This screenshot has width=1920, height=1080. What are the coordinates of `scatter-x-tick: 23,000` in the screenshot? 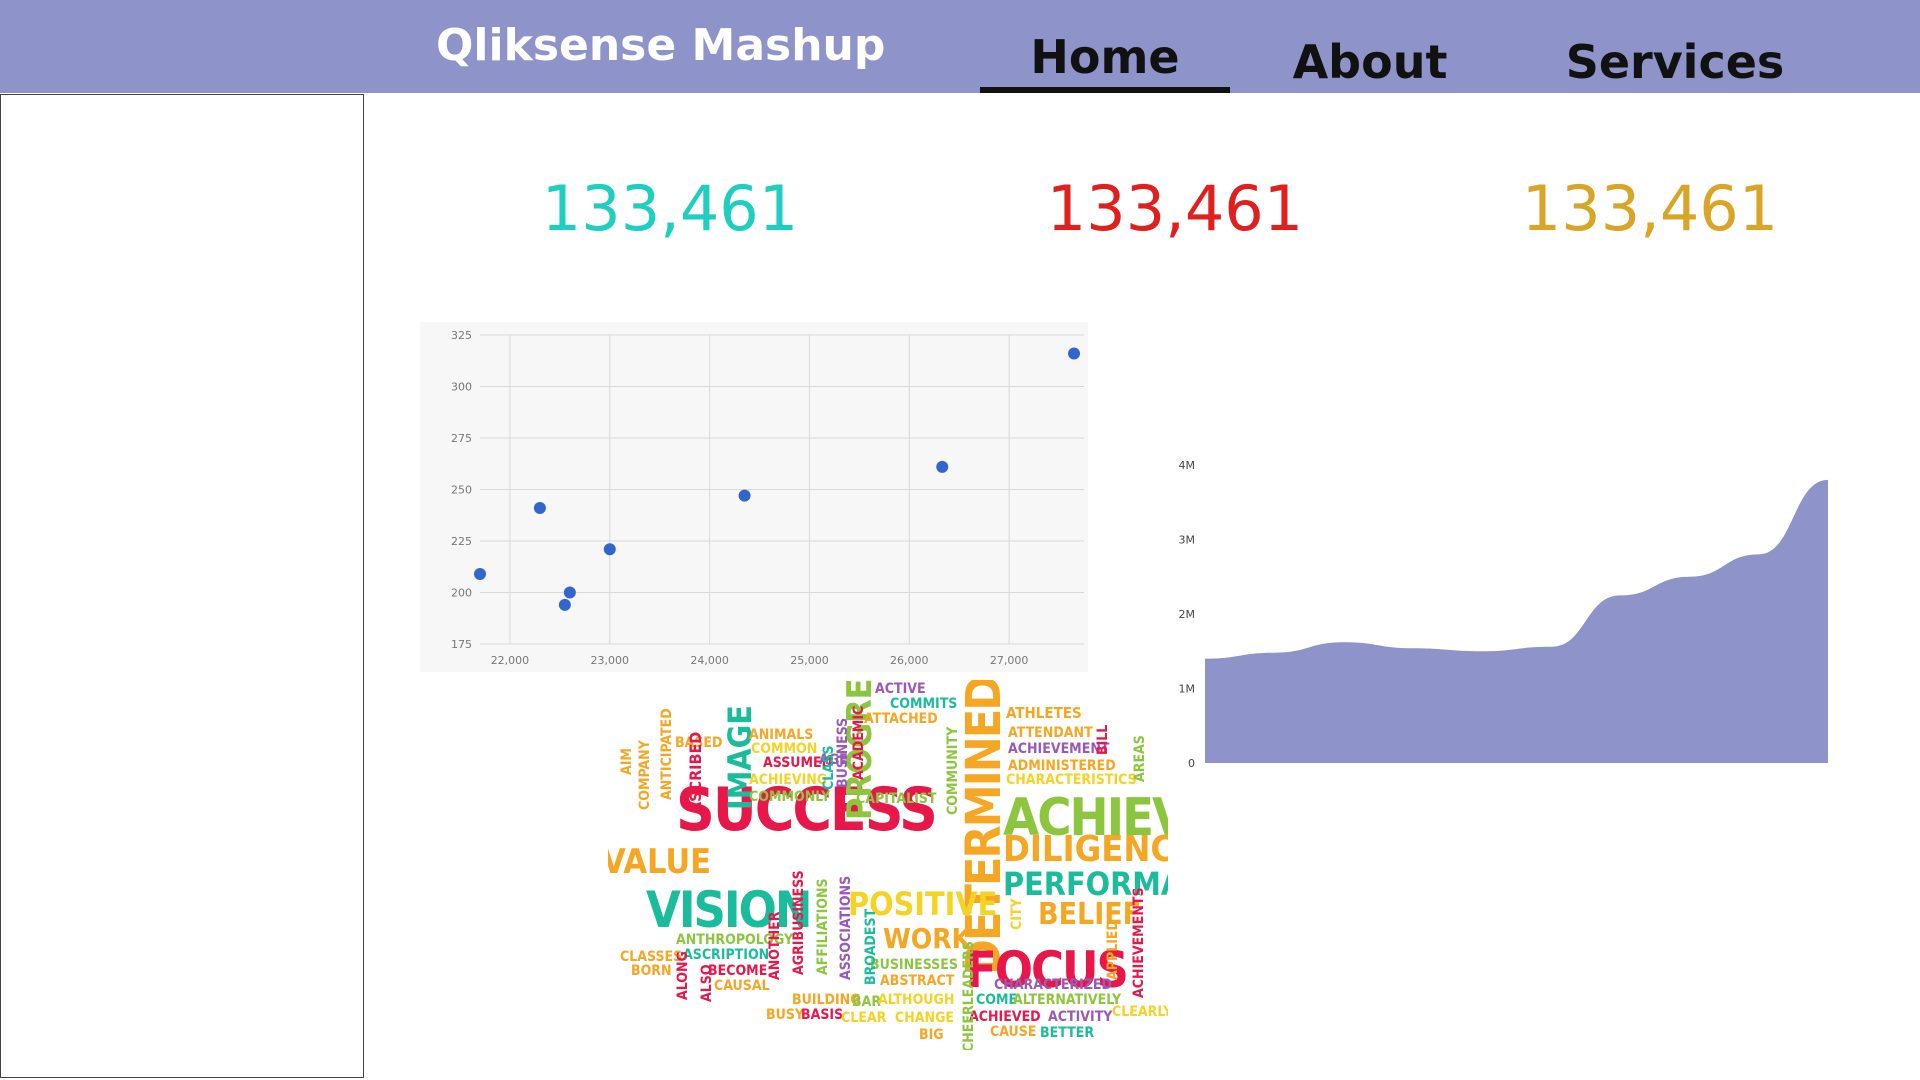 It's located at (610, 660).